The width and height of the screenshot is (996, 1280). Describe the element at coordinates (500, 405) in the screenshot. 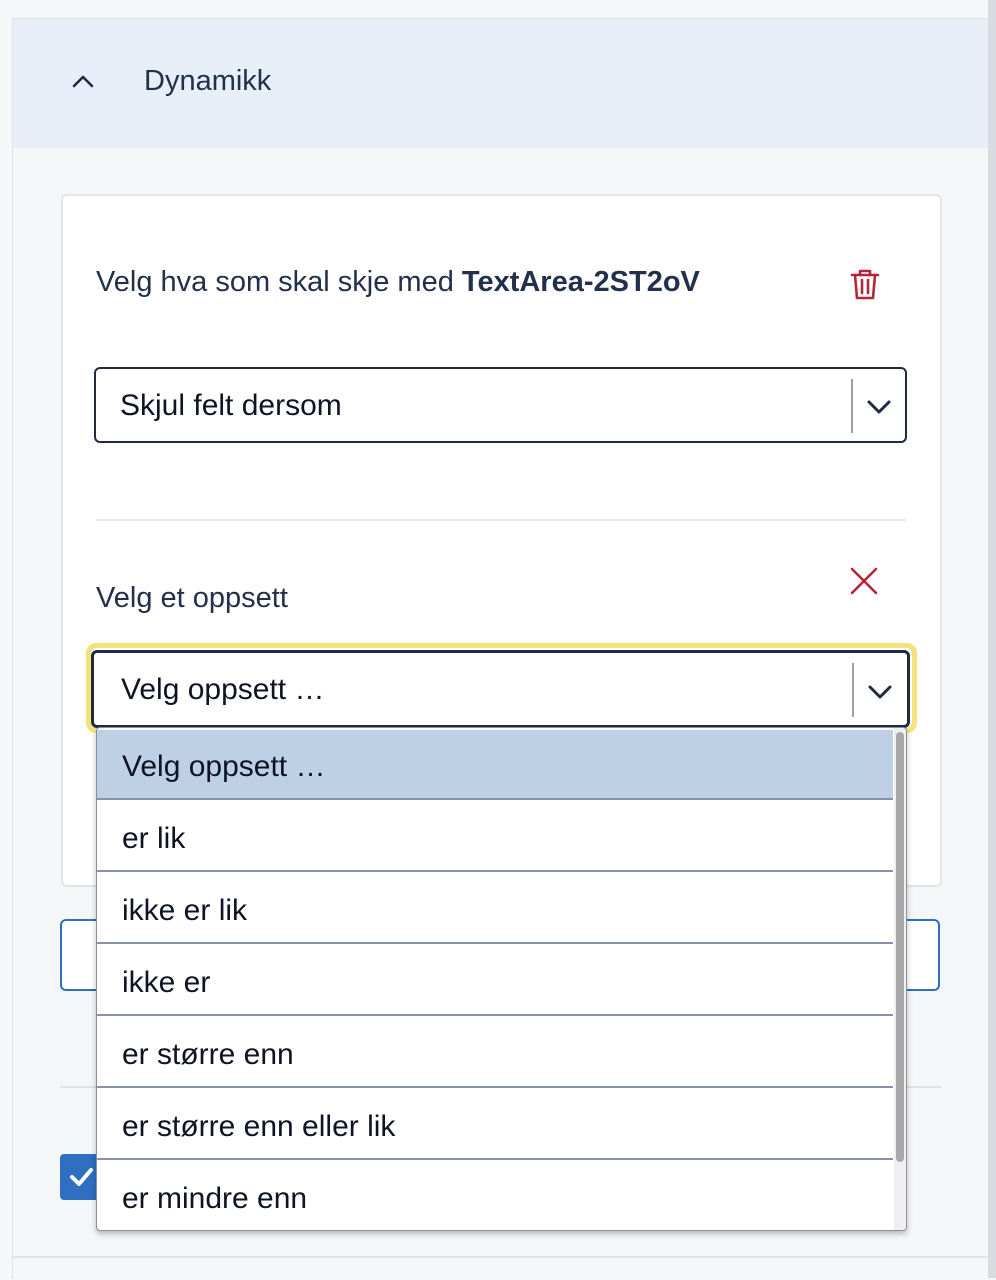

I see `action-select: Skjul felt dersom` at that location.